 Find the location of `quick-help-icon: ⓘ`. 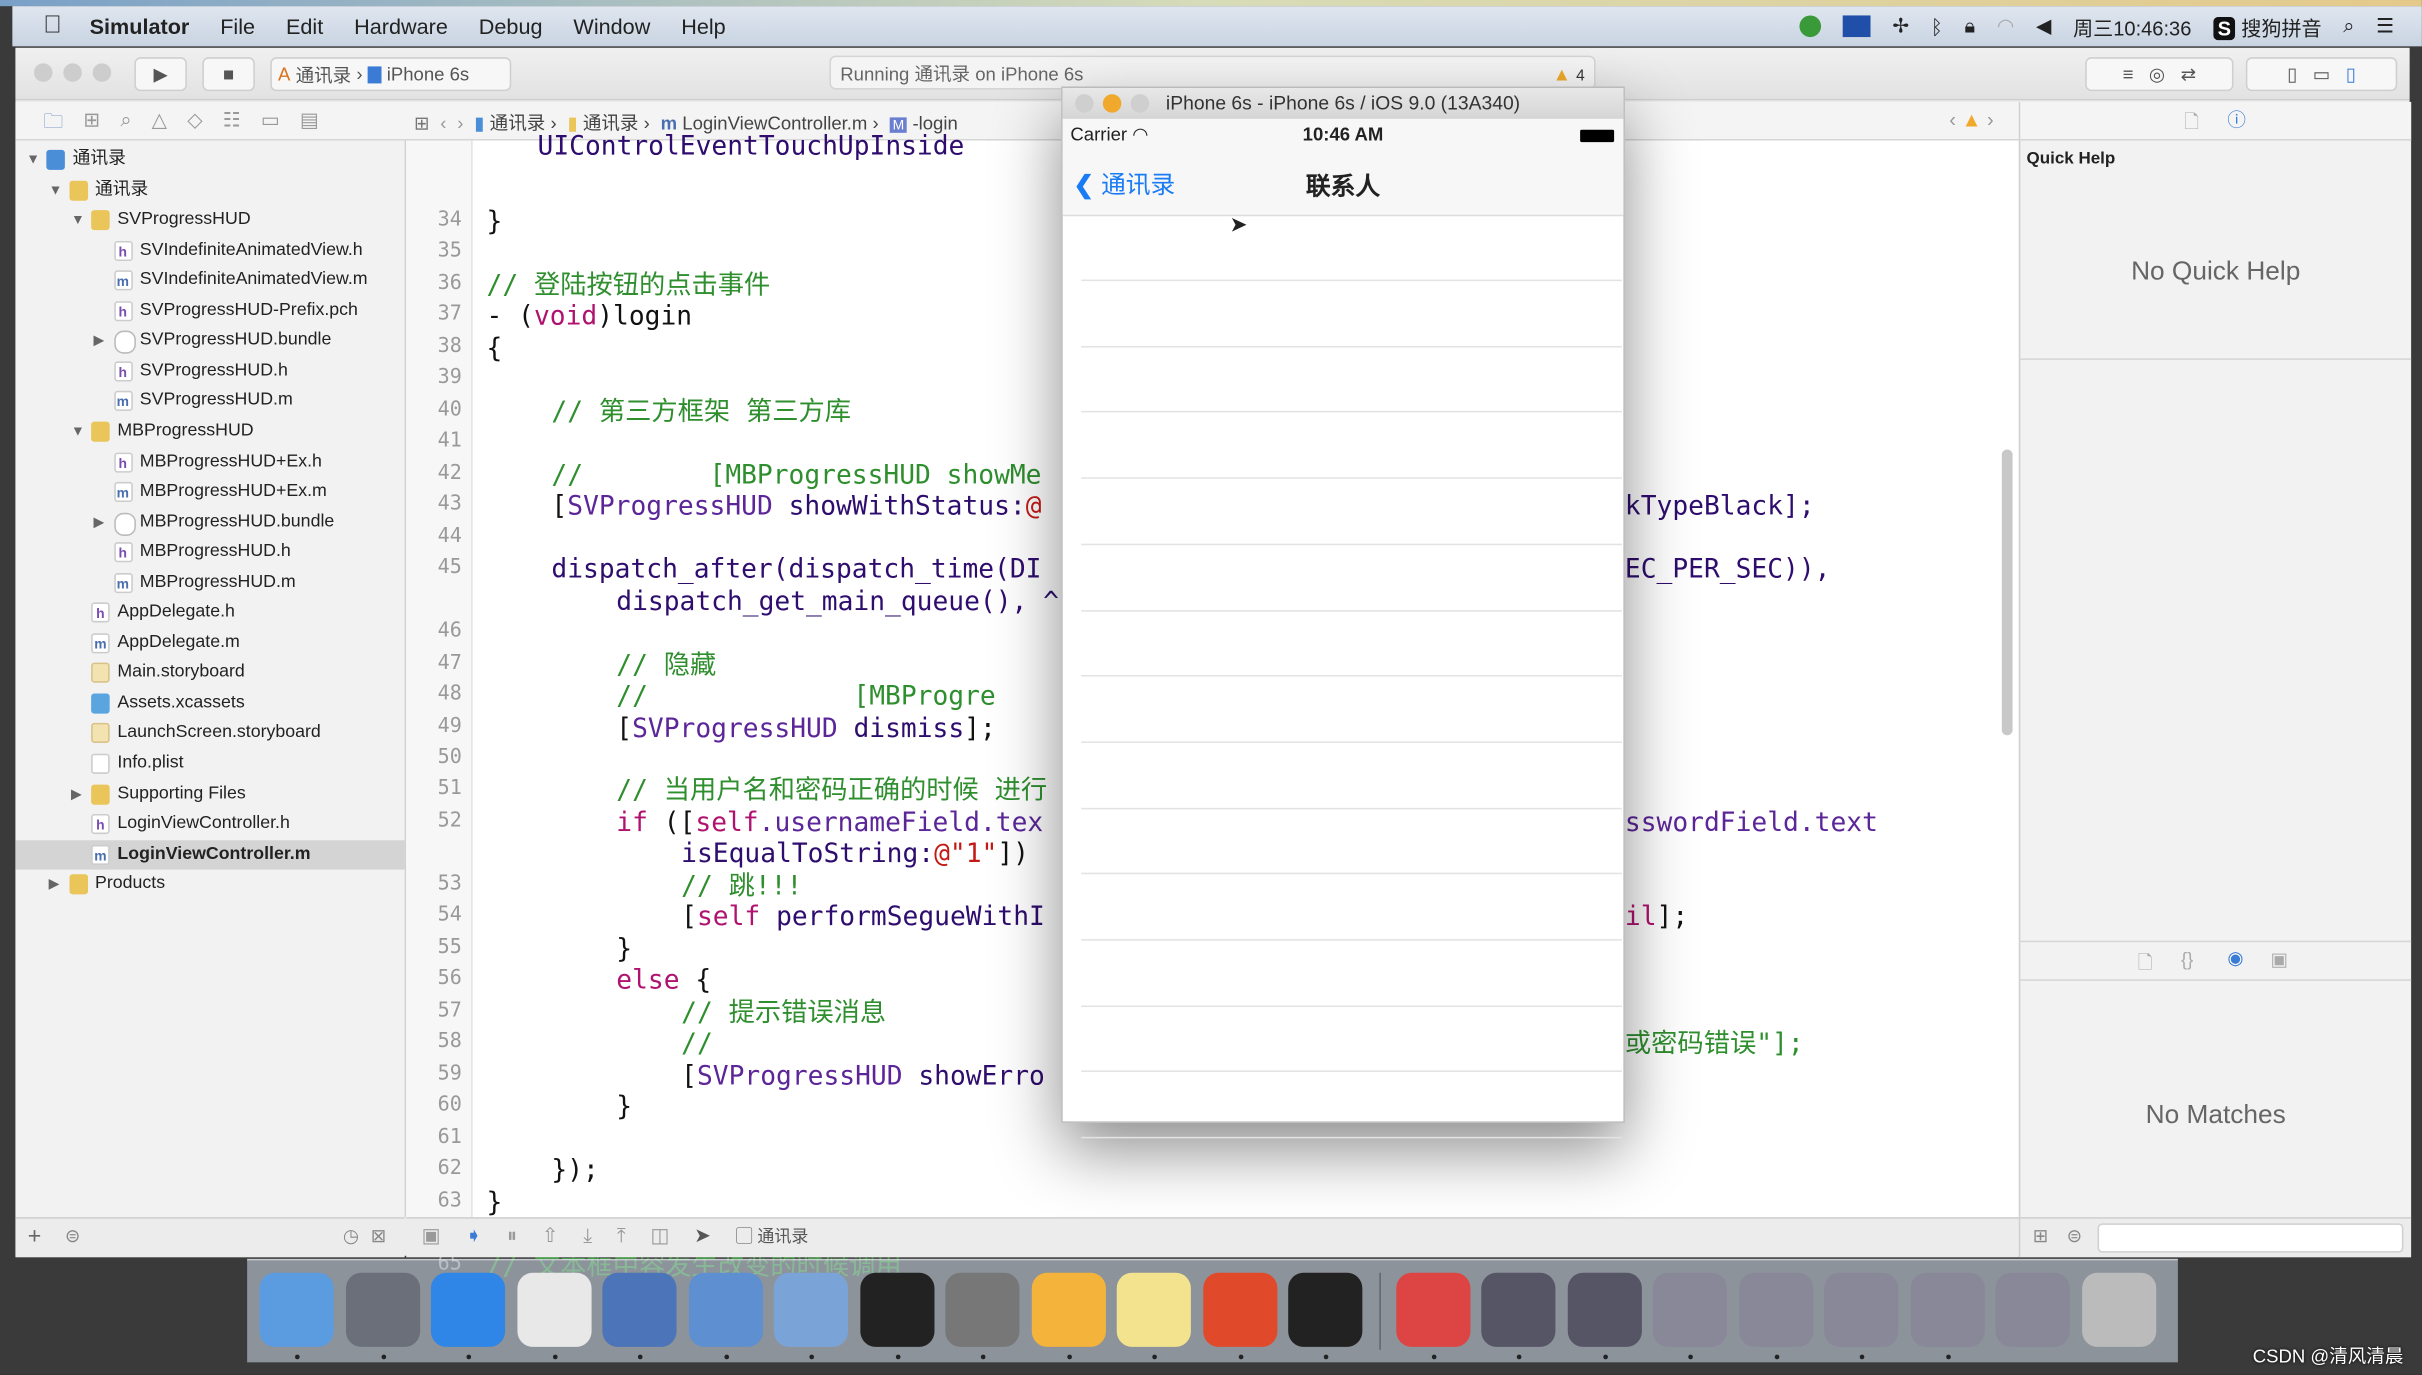

quick-help-icon: ⓘ is located at coordinates (2236, 120).